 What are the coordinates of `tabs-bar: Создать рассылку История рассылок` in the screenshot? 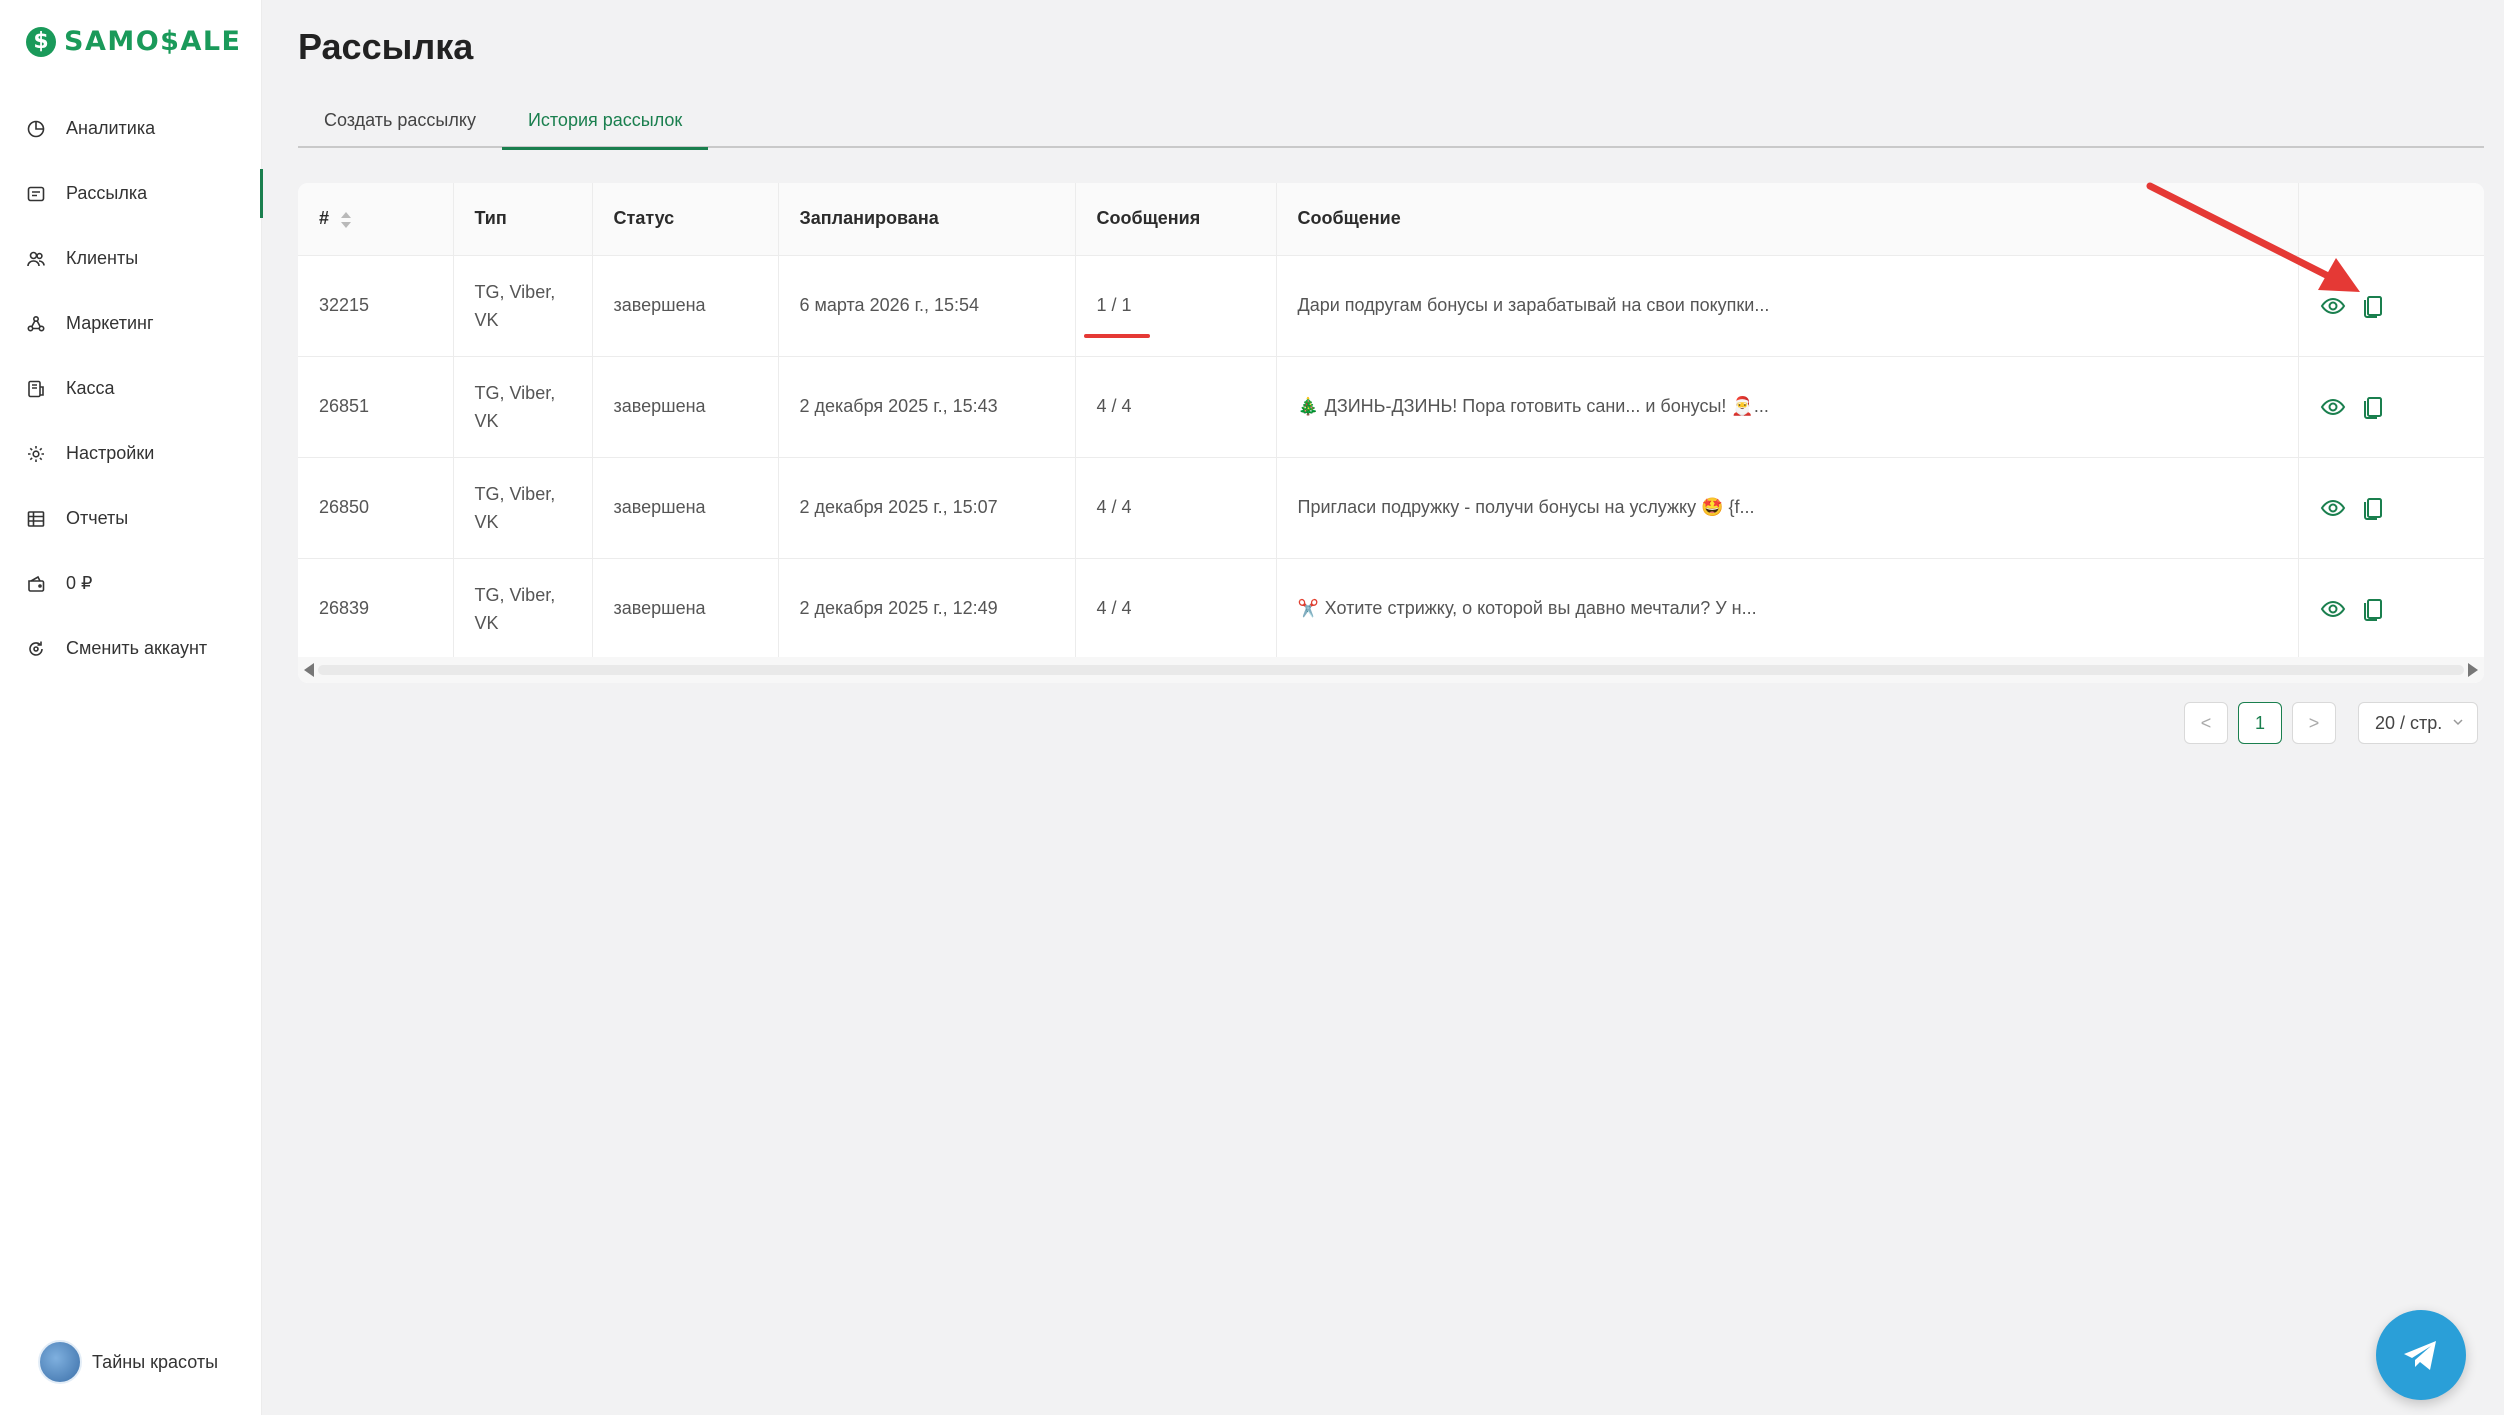 It's located at (1391, 121).